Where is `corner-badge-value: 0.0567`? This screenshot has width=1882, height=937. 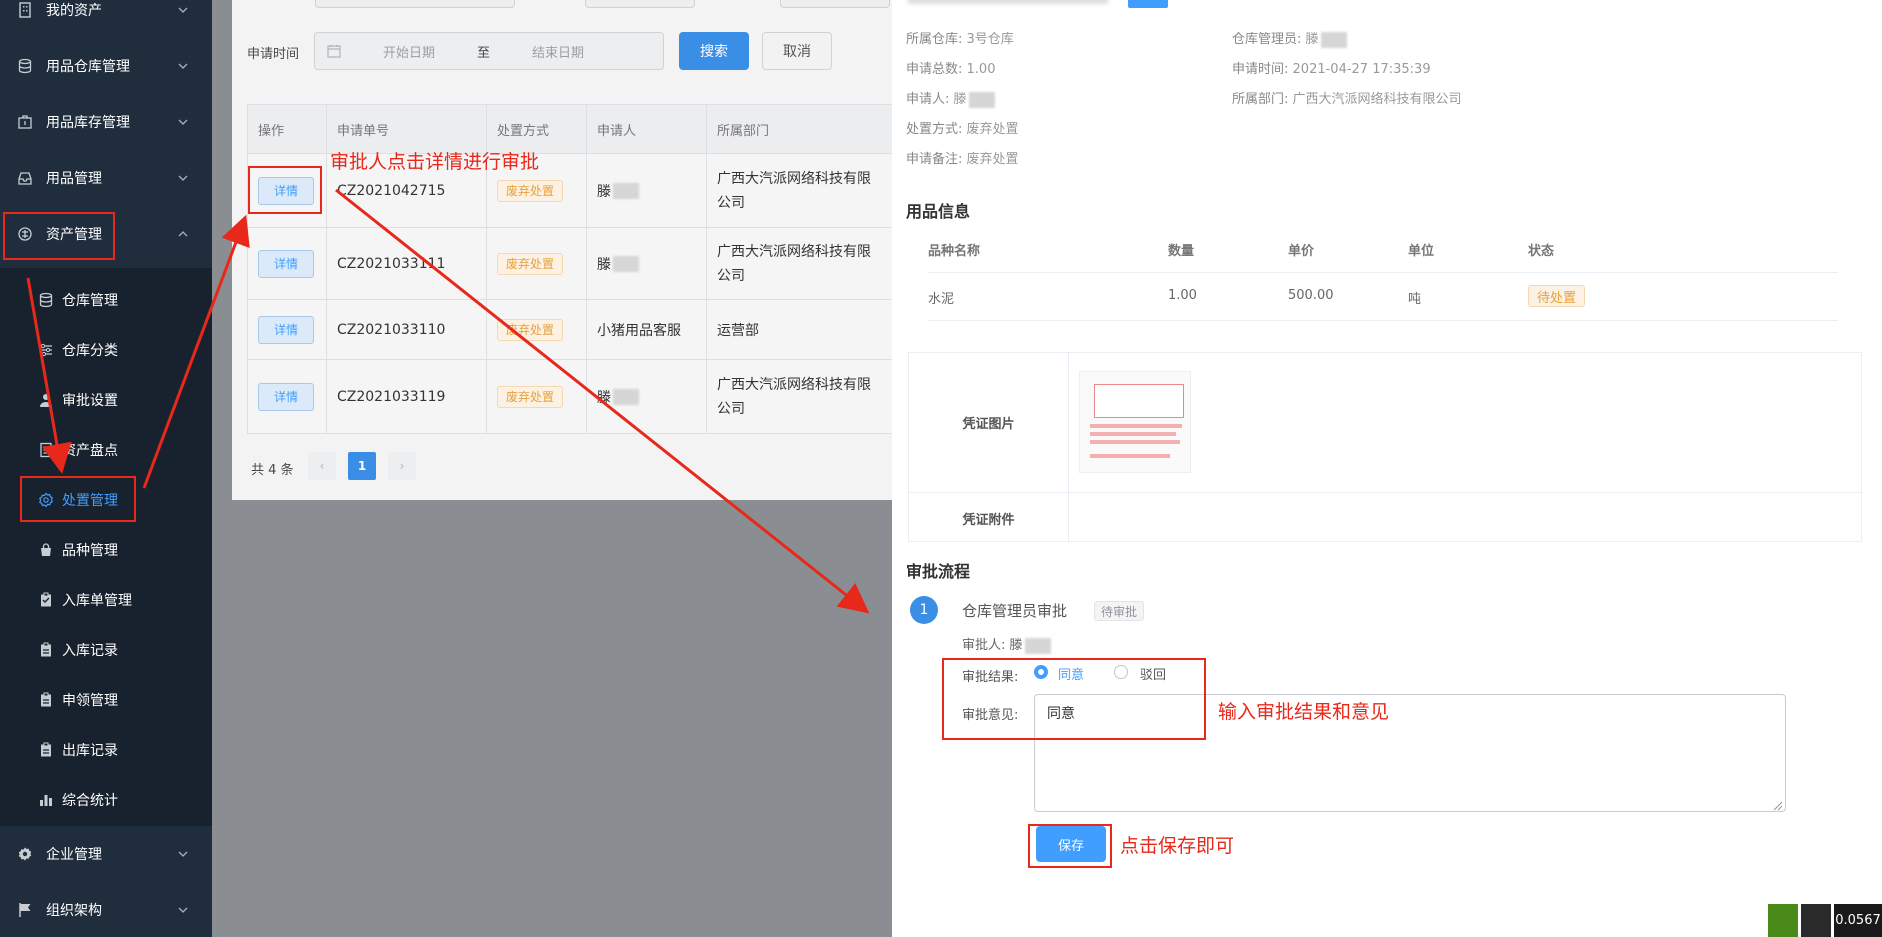
corner-badge-value: 0.0567 is located at coordinates (1858, 920).